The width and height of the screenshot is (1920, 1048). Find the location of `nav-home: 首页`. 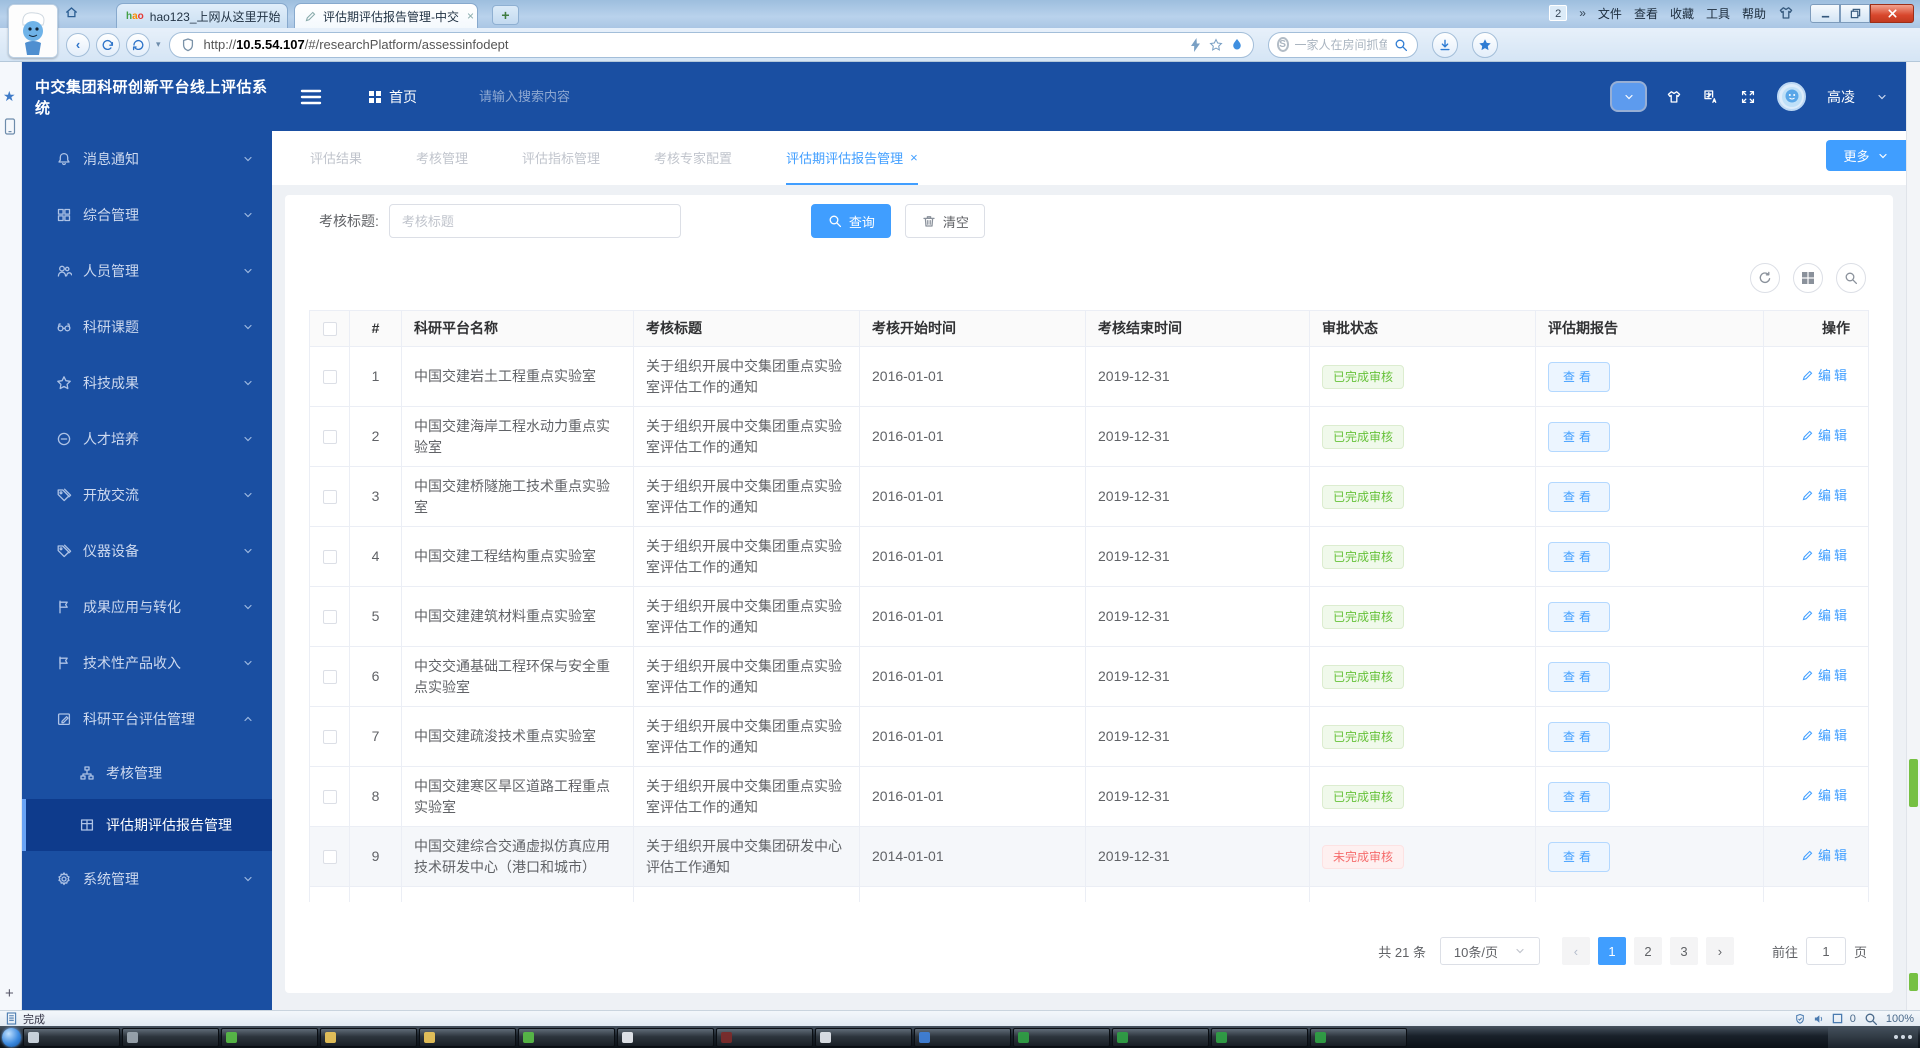

nav-home: 首页 is located at coordinates (392, 97).